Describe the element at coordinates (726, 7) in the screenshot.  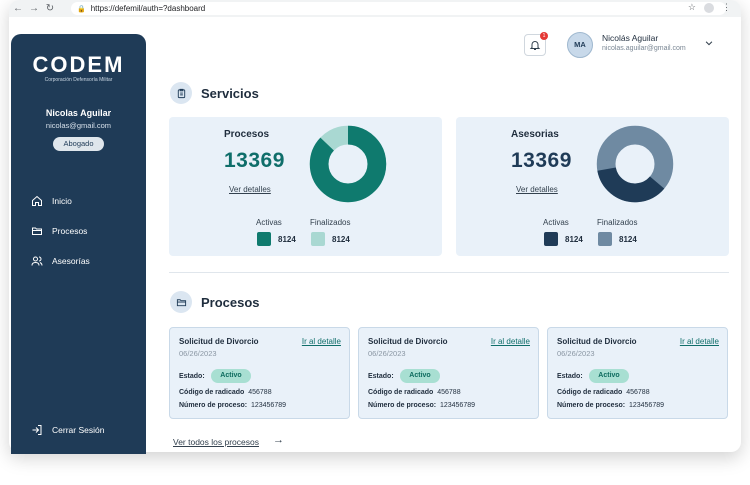
I see `more-icon: ⋮` at that location.